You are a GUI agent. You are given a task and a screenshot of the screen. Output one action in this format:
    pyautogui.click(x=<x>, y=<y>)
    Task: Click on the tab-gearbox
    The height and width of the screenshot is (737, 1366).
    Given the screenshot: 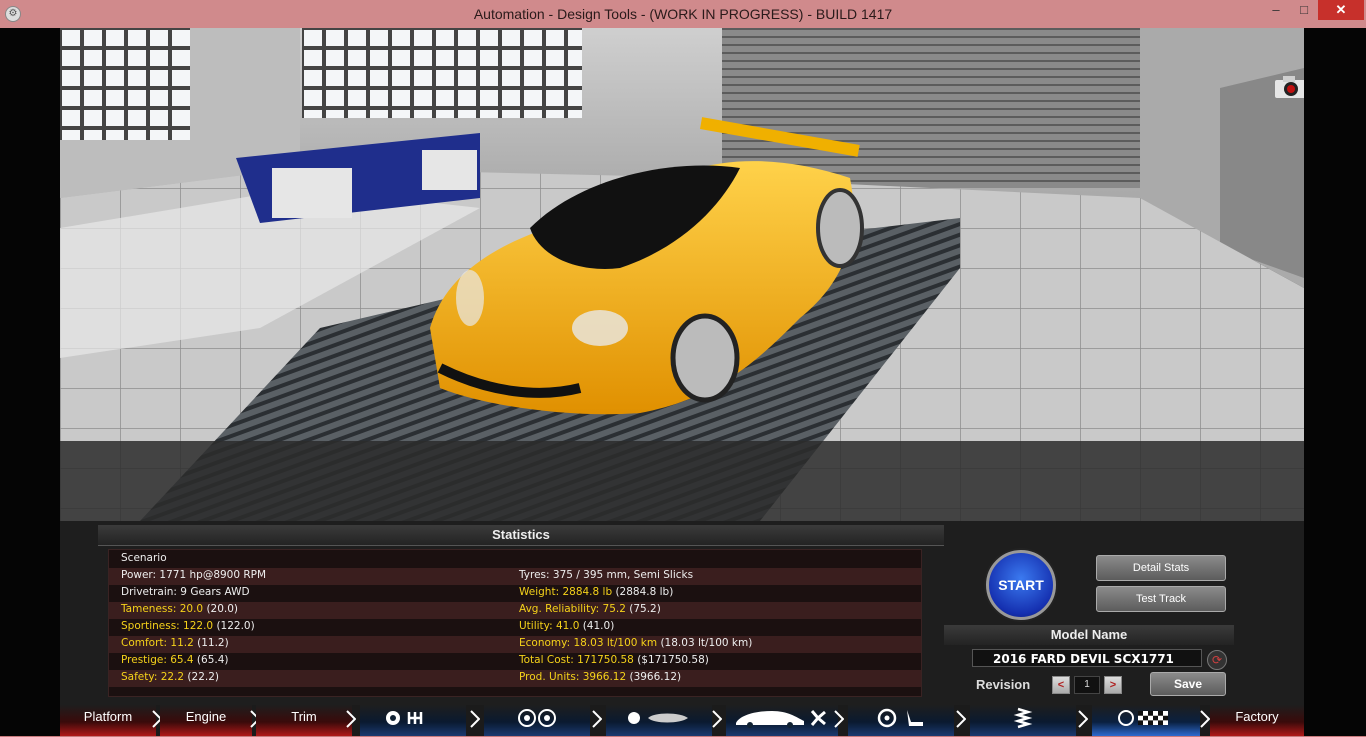 What is the action you would take?
    pyautogui.click(x=413, y=720)
    